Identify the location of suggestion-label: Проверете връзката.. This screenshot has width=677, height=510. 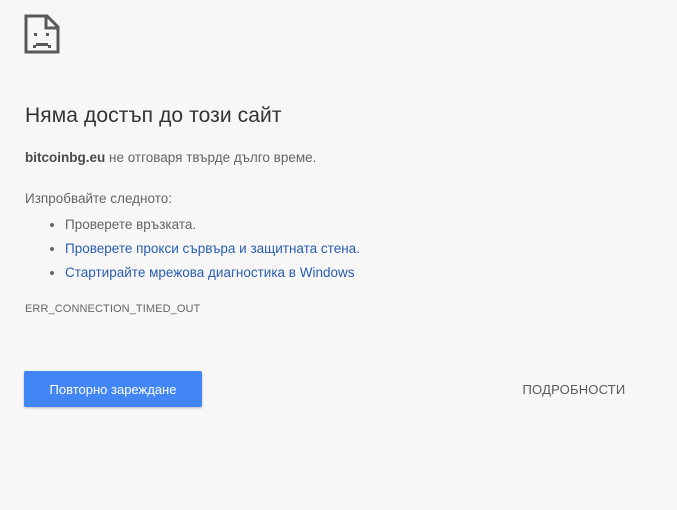
(131, 224).